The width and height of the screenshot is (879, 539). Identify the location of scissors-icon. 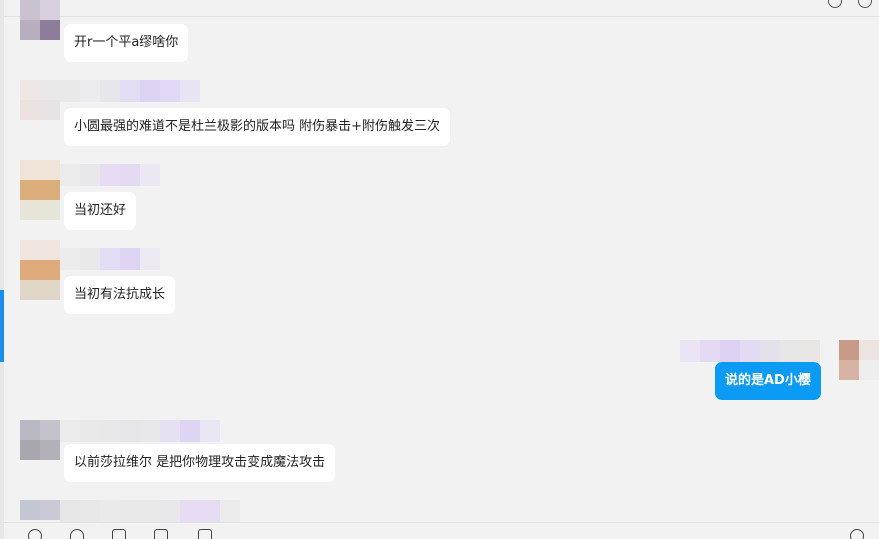
(77, 534).